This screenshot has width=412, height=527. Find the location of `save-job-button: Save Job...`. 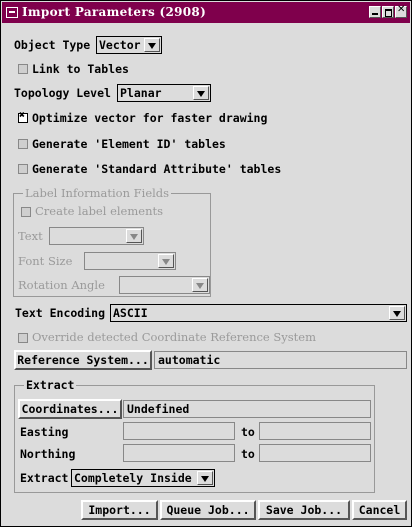

save-job-button: Save Job... is located at coordinates (304, 510).